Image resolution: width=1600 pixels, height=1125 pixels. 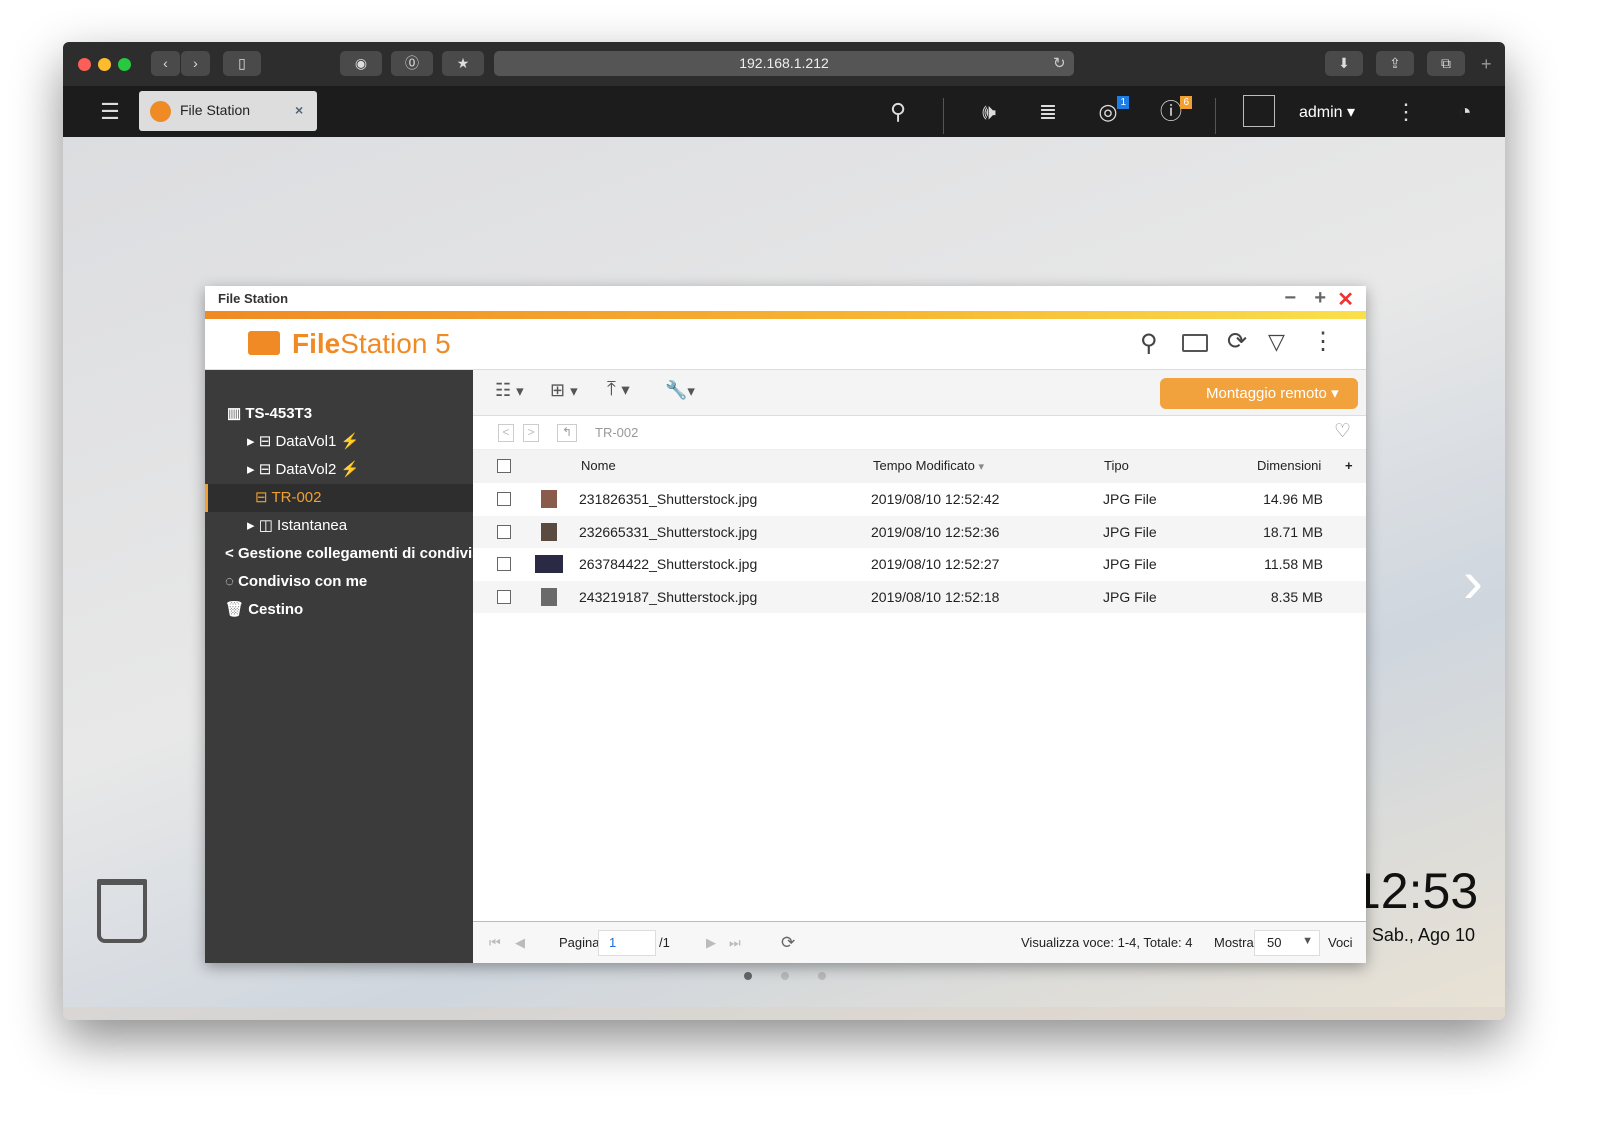 What do you see at coordinates (506, 433) in the screenshot?
I see `nav-back-button: <` at bounding box center [506, 433].